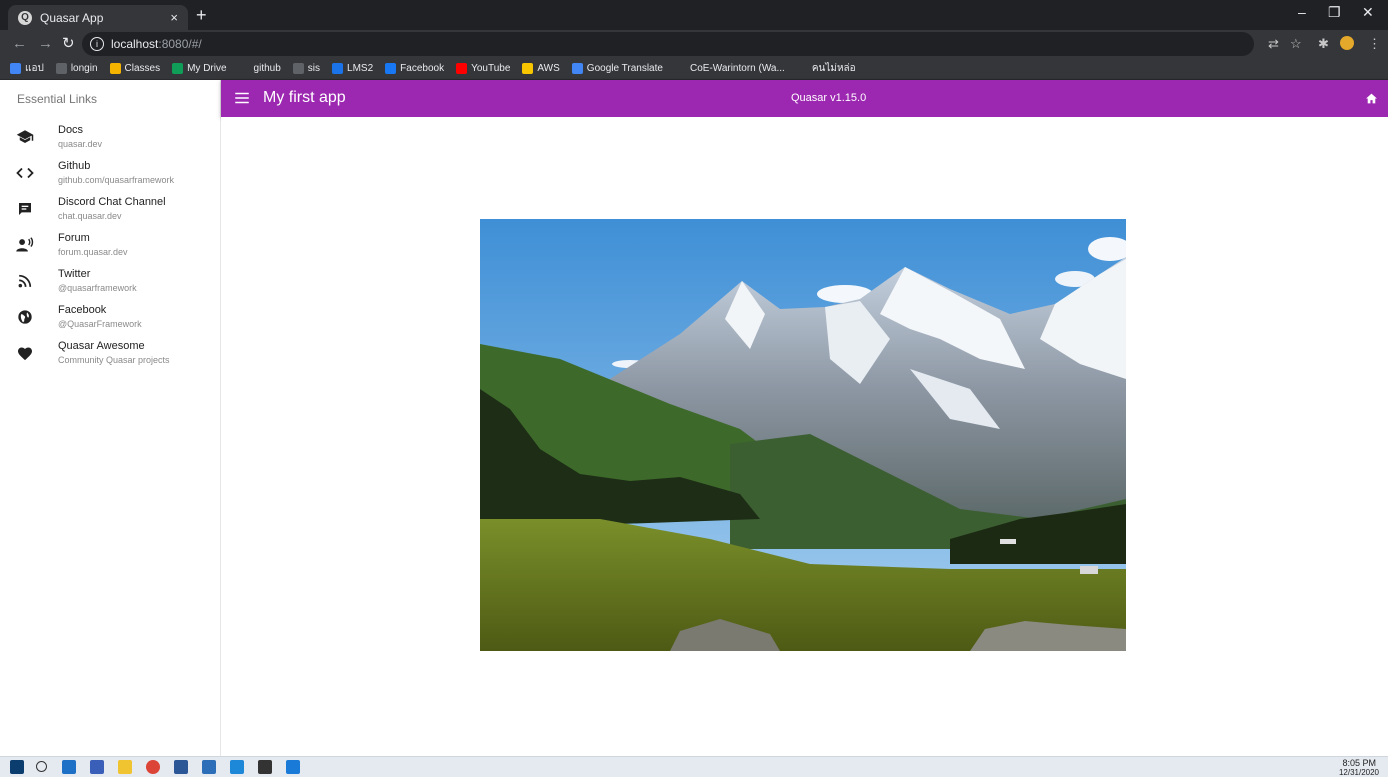 The width and height of the screenshot is (1388, 777). Describe the element at coordinates (314, 68) in the screenshot. I see `bookmark-label: sis` at that location.